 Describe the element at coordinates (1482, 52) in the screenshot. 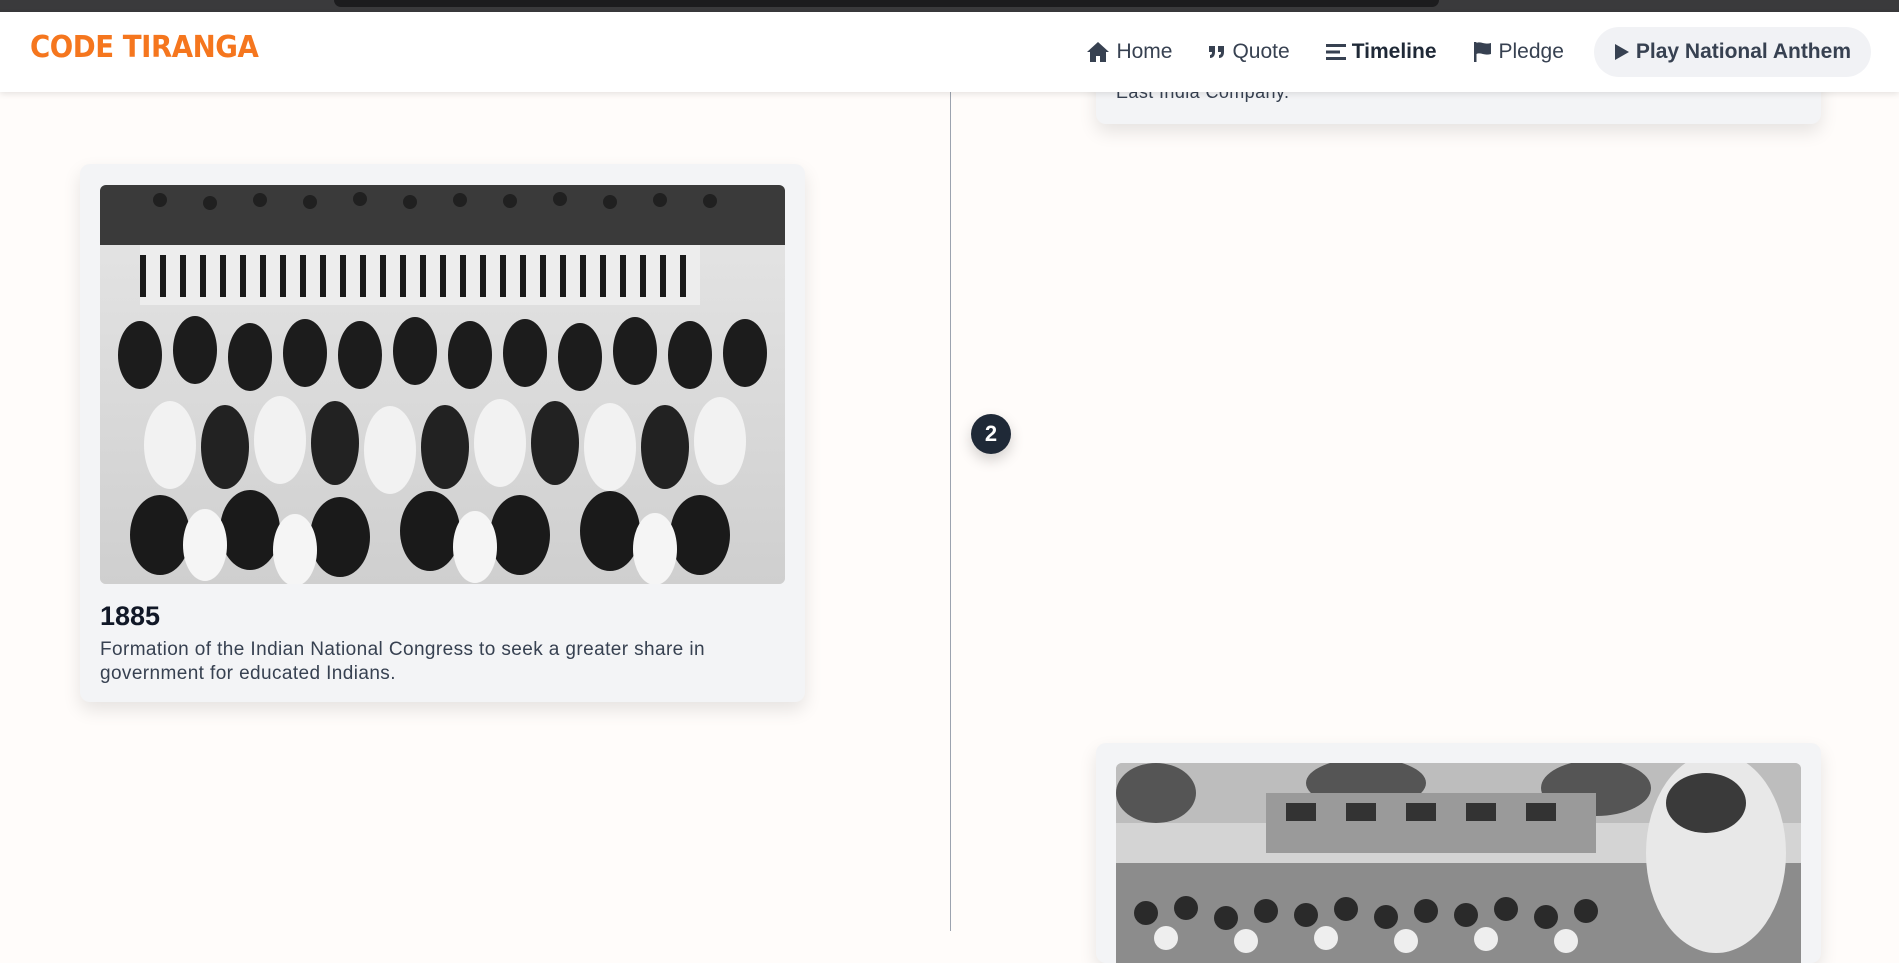

I see `flag-icon` at that location.